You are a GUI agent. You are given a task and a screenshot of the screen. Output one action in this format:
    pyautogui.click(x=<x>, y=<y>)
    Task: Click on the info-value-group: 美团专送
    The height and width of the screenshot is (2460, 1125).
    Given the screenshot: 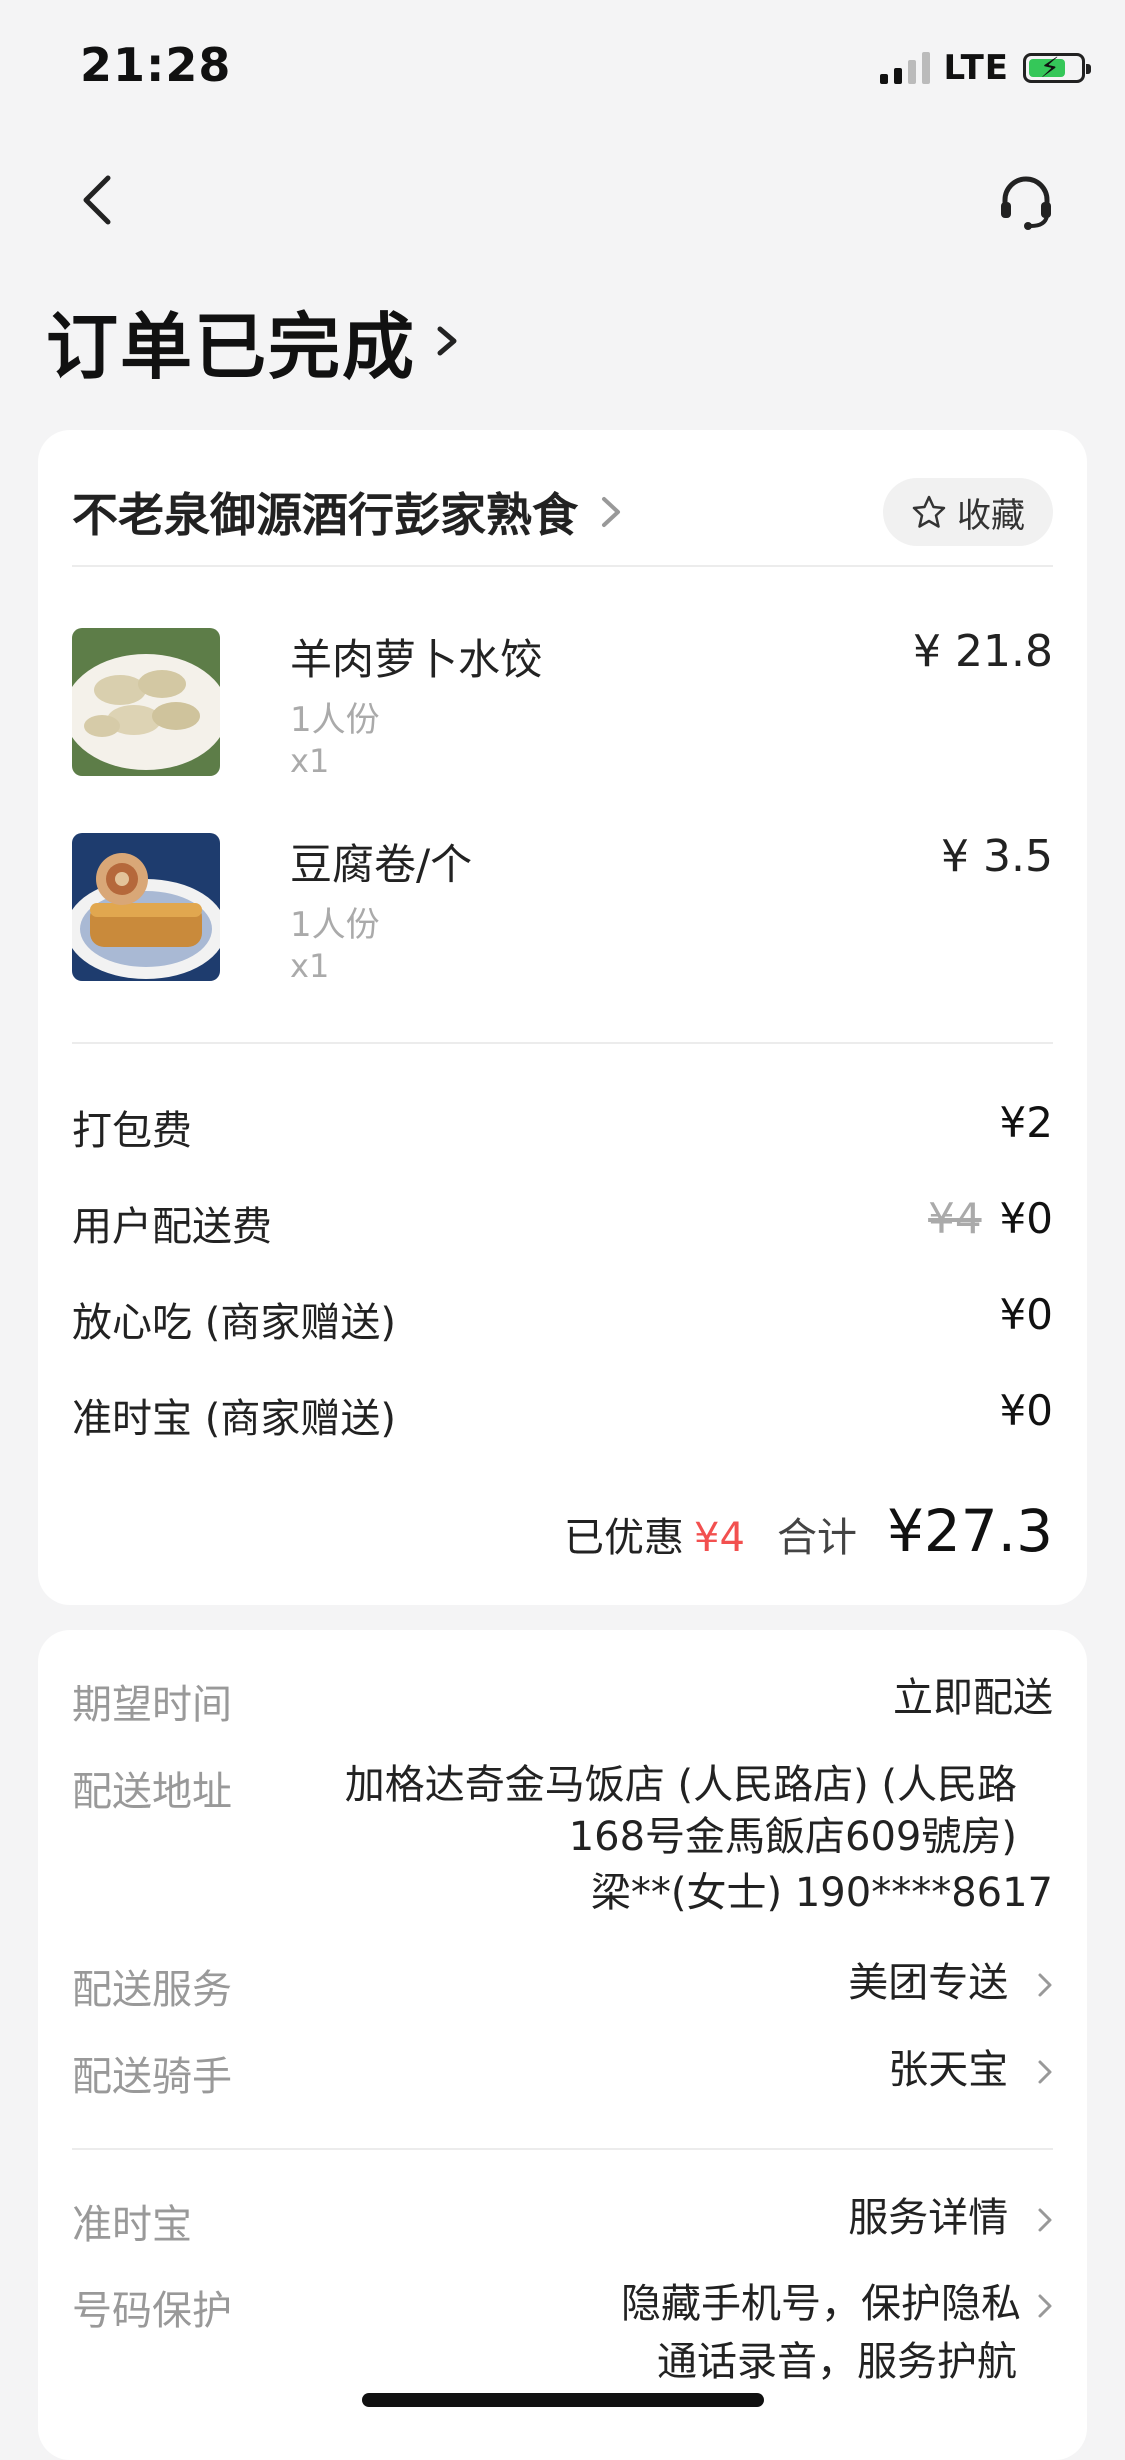 What is the action you would take?
    pyautogui.click(x=950, y=1983)
    